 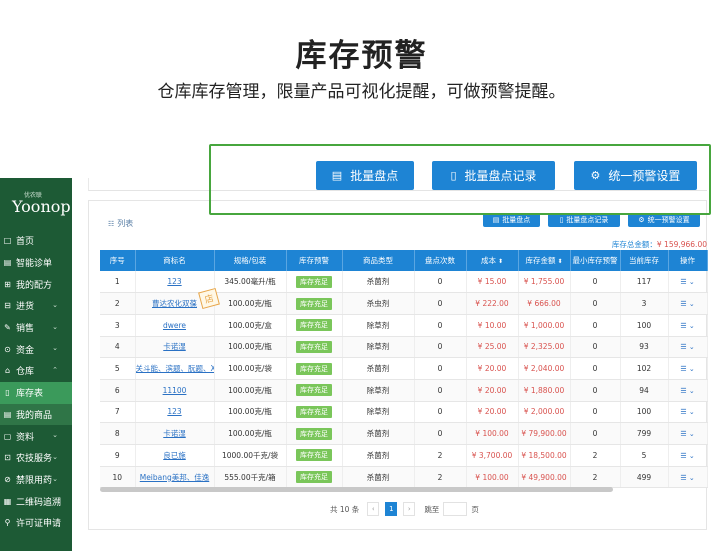 I want to click on sidebar-item-label: 资料, so click(x=25, y=437).